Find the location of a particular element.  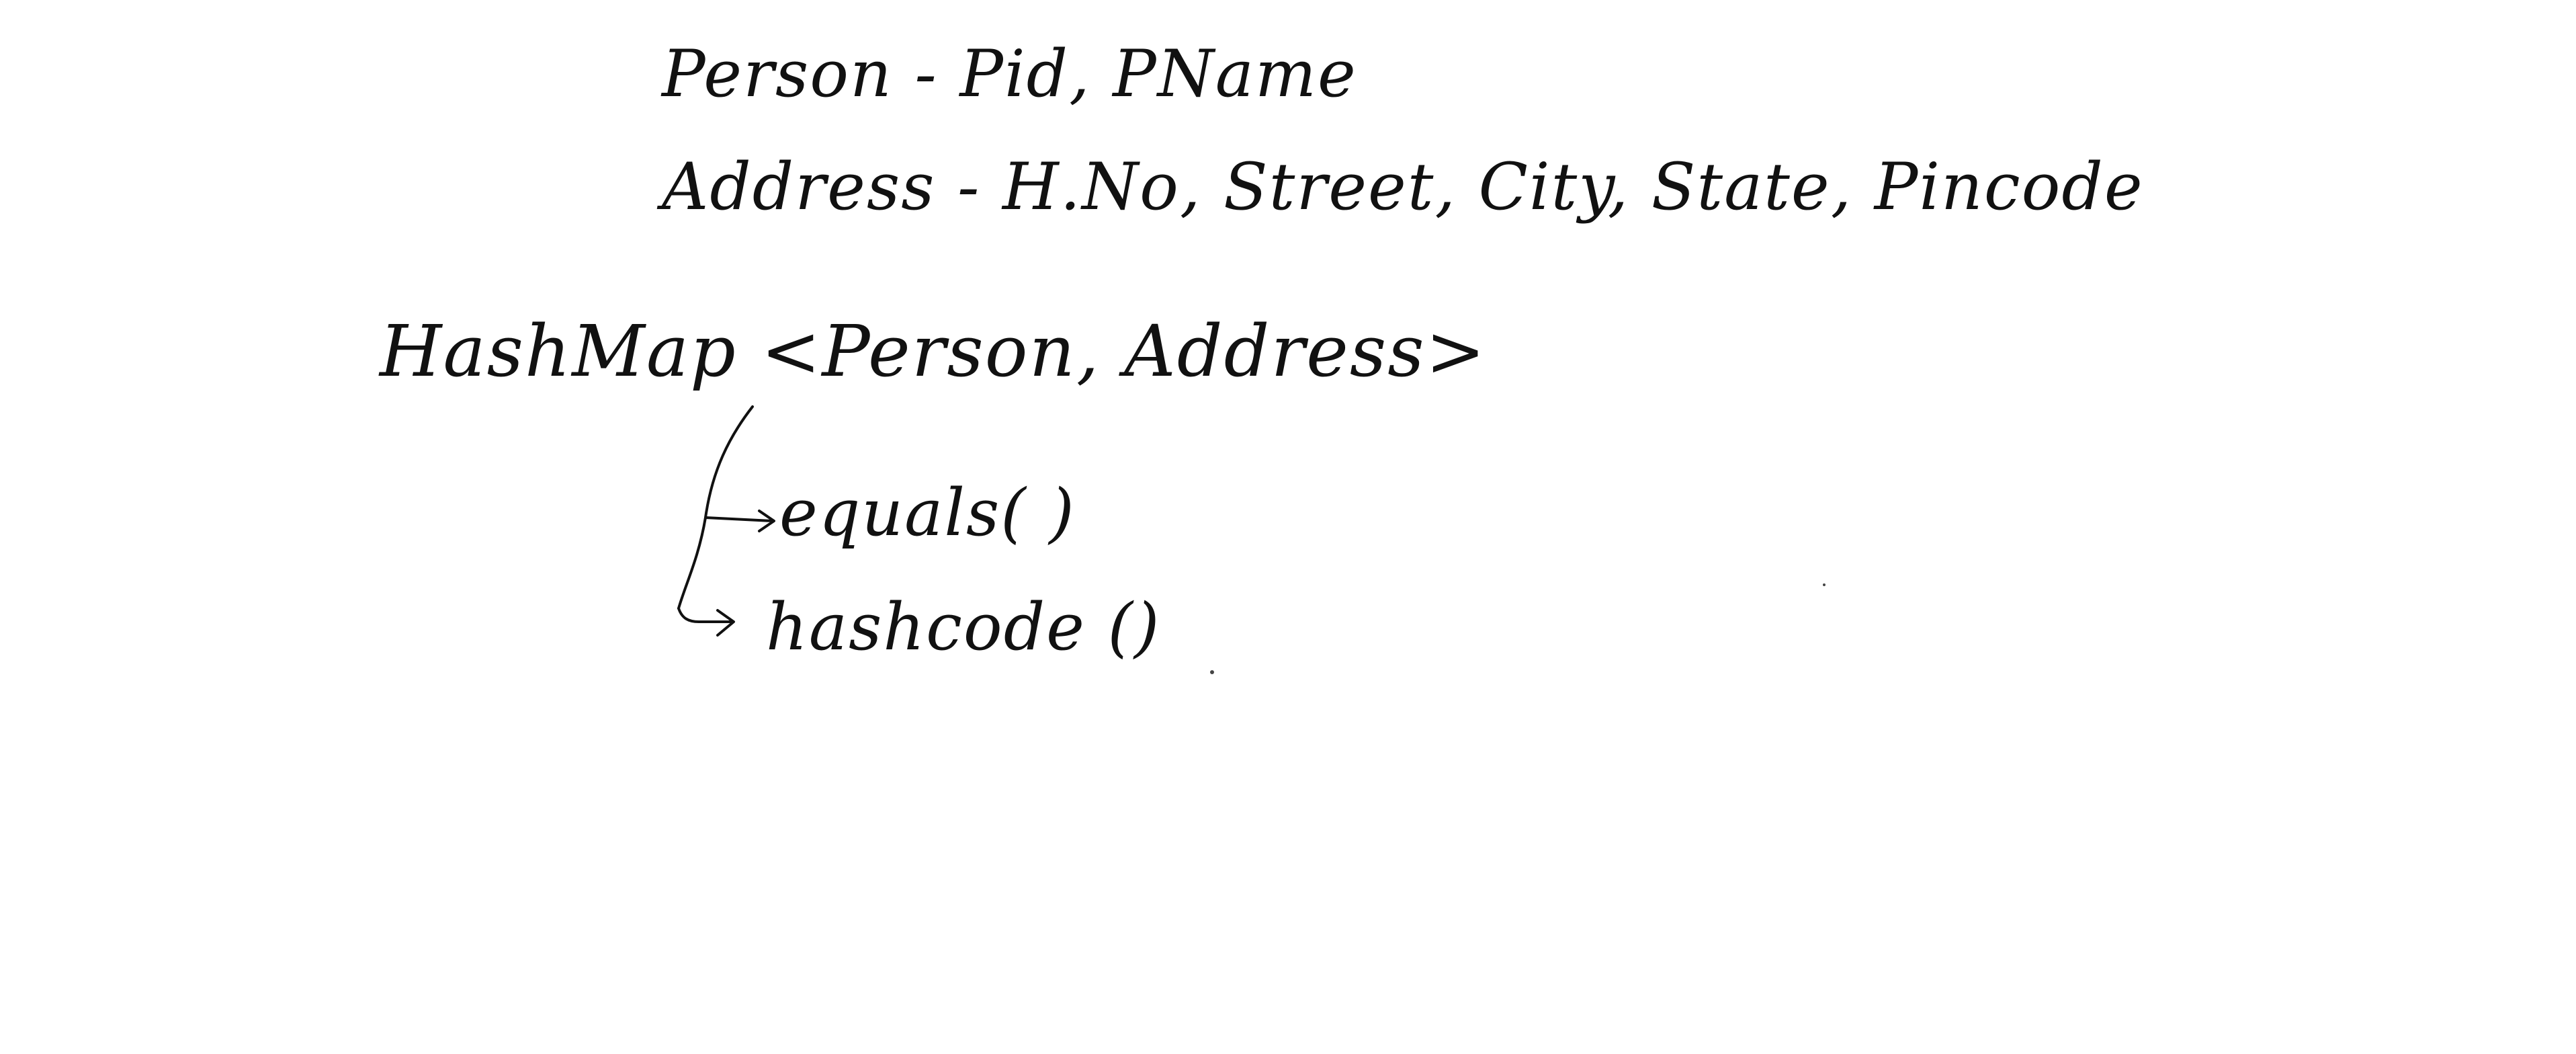

branch-curve is located at coordinates (715, 507).